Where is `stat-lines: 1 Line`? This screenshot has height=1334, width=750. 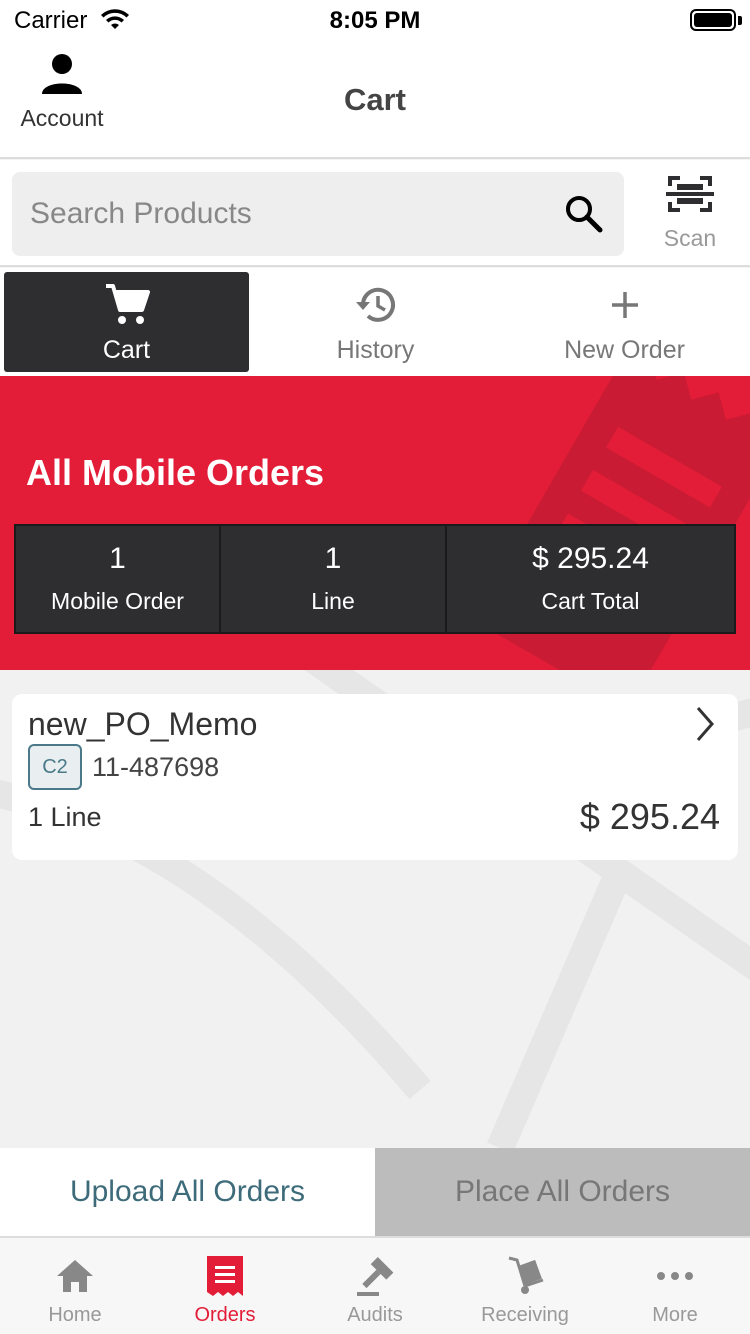 stat-lines: 1 Line is located at coordinates (334, 579).